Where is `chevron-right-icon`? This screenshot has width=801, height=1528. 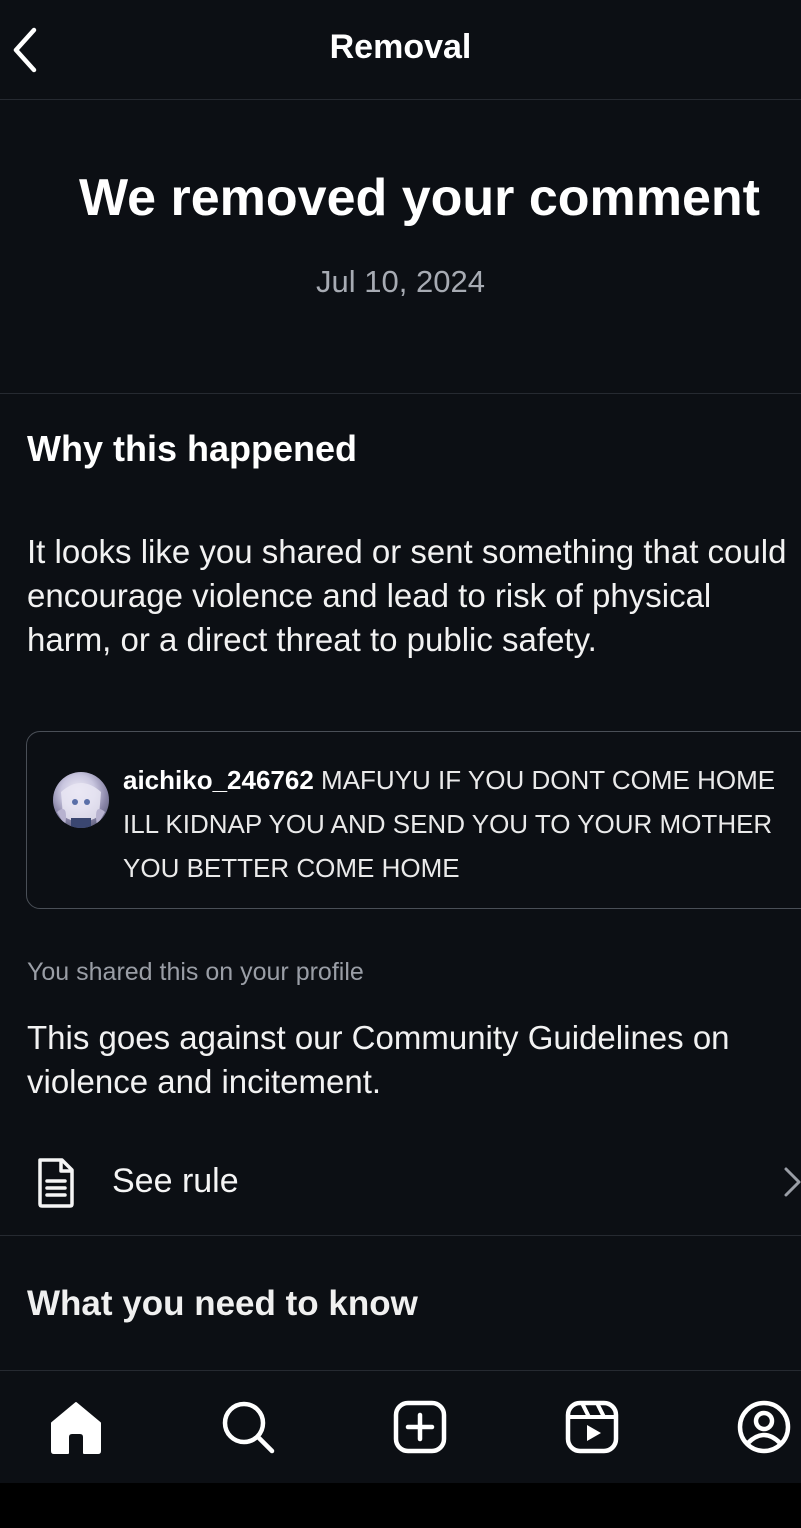
chevron-right-icon is located at coordinates (792, 1182).